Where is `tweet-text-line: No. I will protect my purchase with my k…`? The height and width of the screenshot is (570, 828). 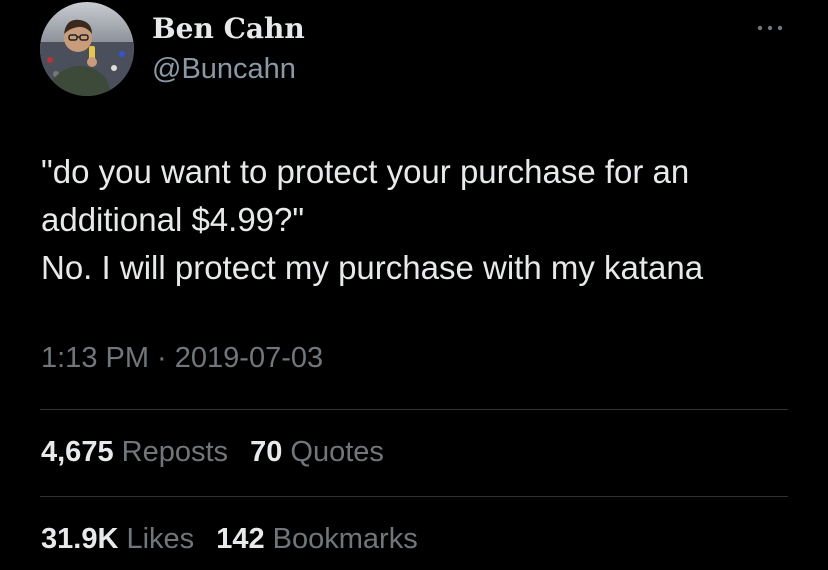 tweet-text-line: No. I will protect my purchase with my k… is located at coordinates (372, 267).